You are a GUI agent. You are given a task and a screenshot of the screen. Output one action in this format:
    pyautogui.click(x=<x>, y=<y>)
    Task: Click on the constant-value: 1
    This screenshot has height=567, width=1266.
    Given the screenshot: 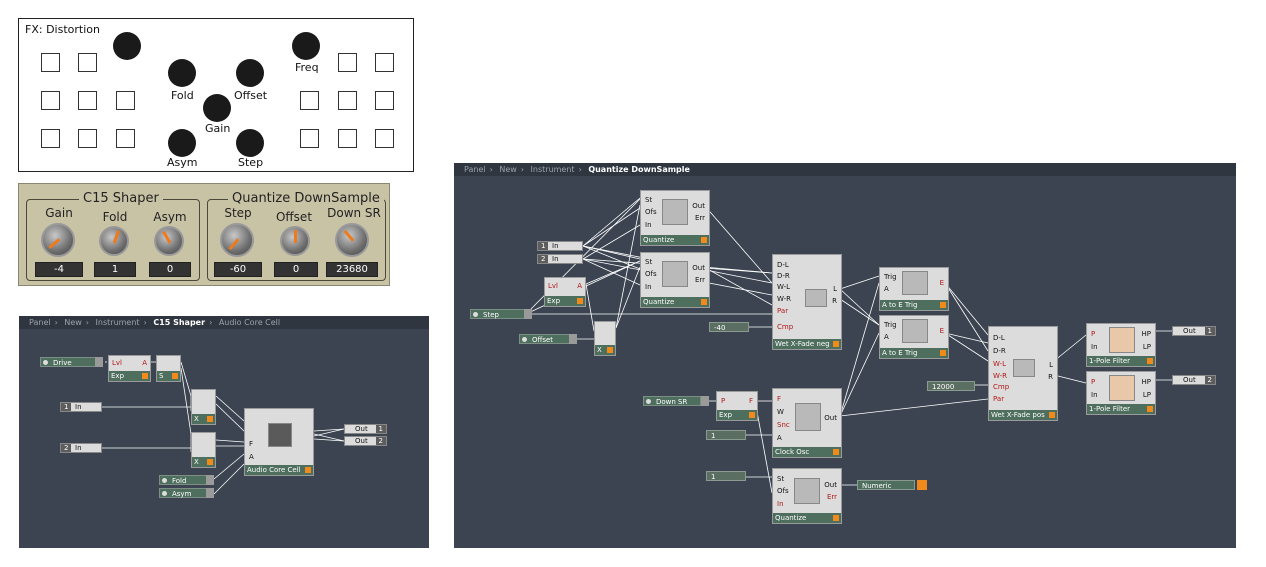 What is the action you would take?
    pyautogui.click(x=726, y=476)
    